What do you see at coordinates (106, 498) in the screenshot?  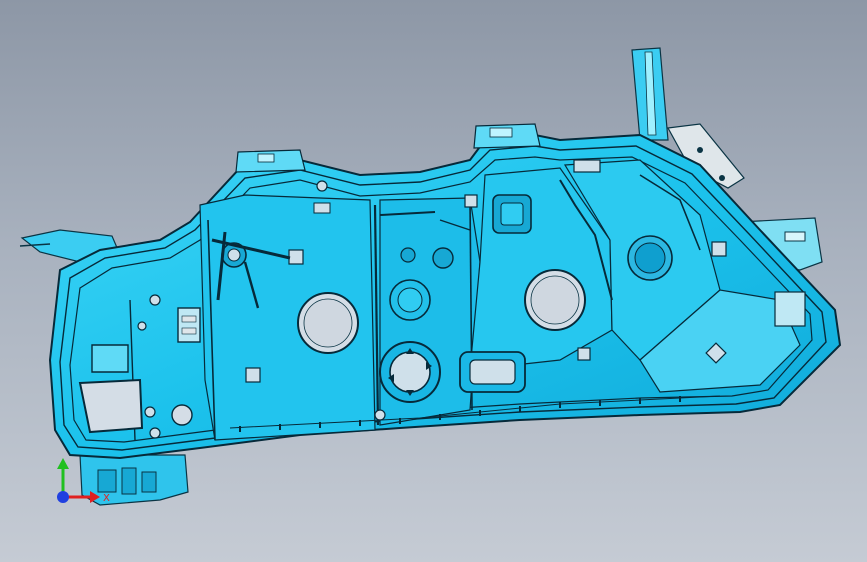 I see `x-axis-label: X` at bounding box center [106, 498].